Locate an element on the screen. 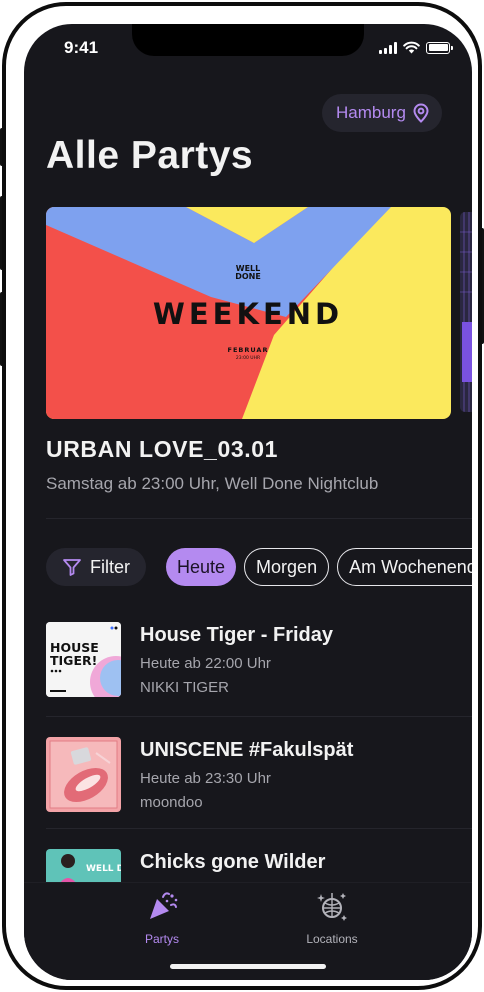 This screenshot has height=992, width=484. tab-locations-label: Locations is located at coordinates (332, 939).